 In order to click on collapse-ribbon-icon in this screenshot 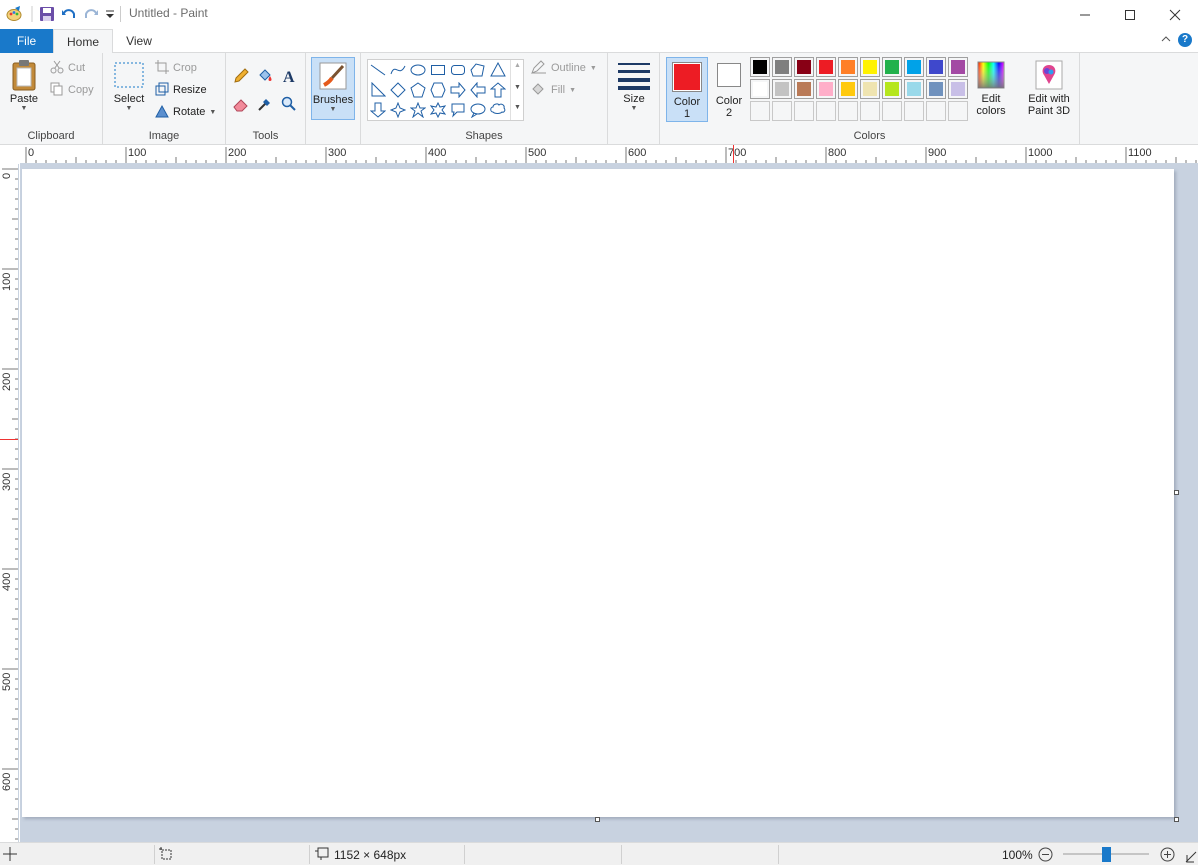, I will do `click(1166, 40)`.